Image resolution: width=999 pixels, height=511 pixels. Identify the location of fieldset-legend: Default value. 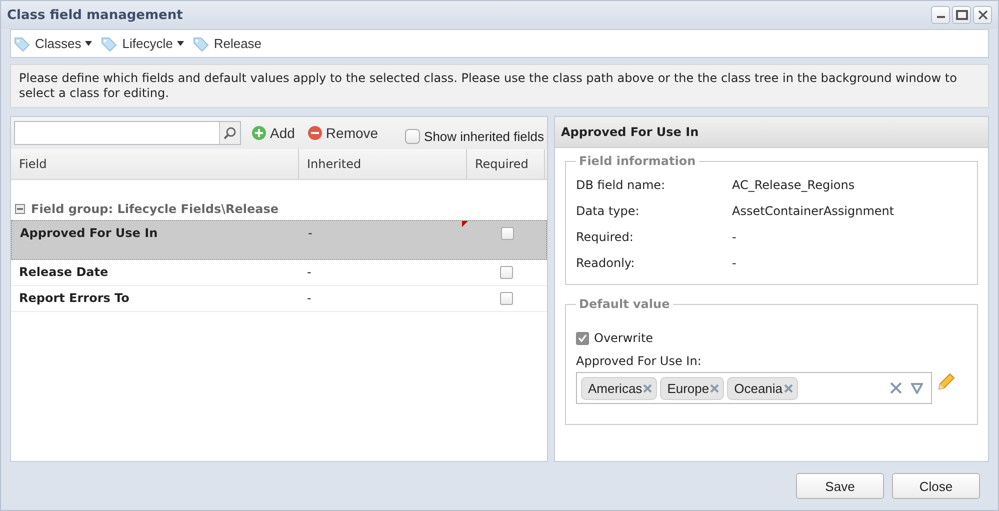
(624, 304).